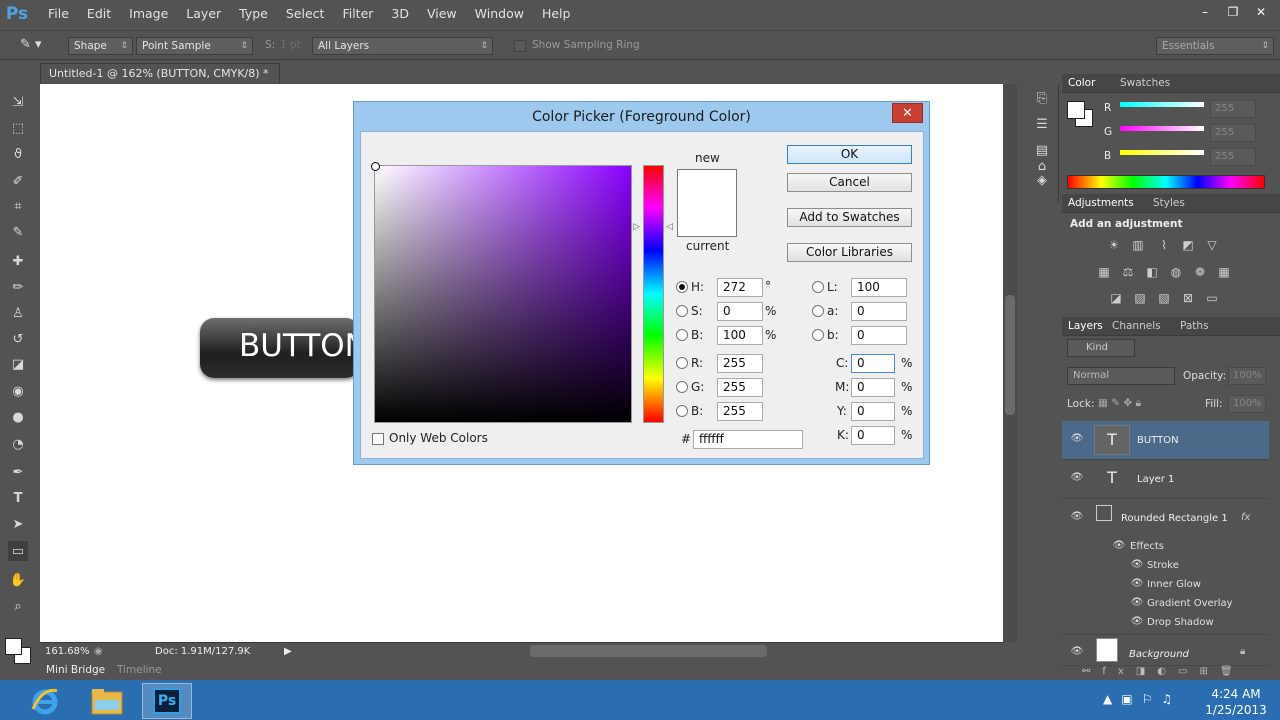 The width and height of the screenshot is (1280, 720). I want to click on effects-eye-icon: 👁︎, so click(1119, 546).